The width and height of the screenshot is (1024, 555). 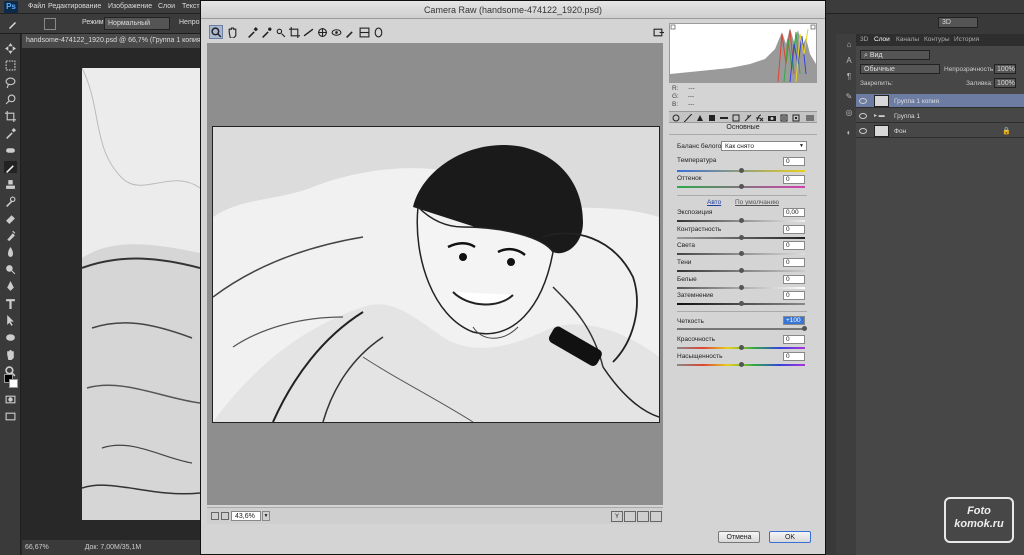 What do you see at coordinates (794, 245) in the screenshot?
I see `highlights-value: 0` at bounding box center [794, 245].